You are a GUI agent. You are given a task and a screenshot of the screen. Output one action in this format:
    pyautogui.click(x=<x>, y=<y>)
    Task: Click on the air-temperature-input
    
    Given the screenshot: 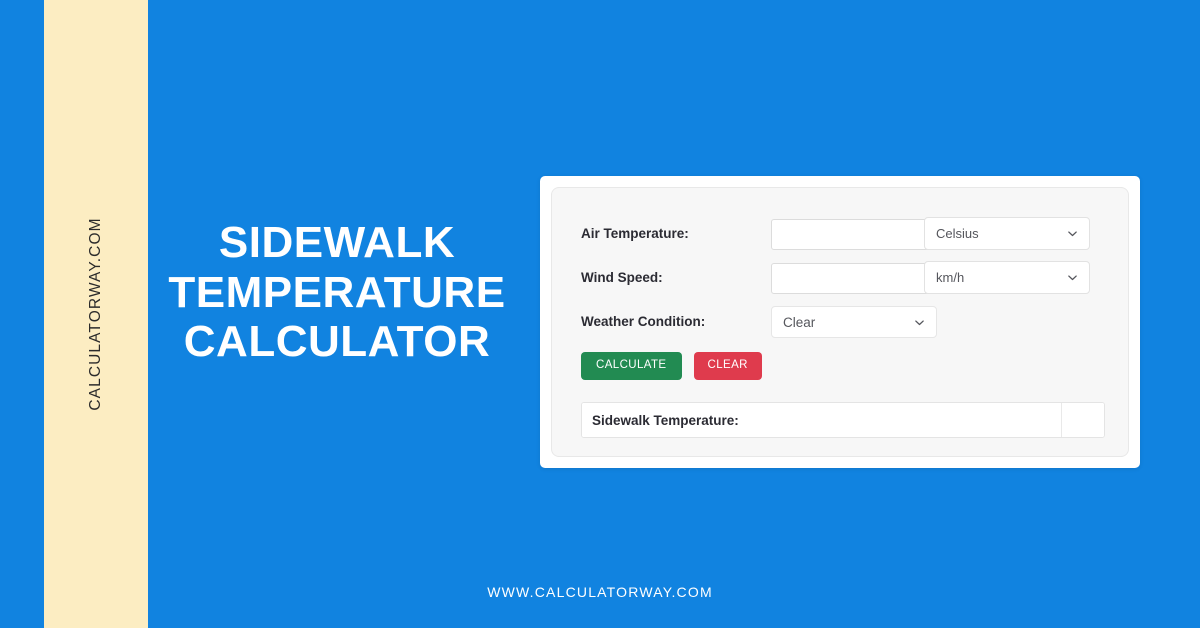 What is the action you would take?
    pyautogui.click(x=854, y=234)
    